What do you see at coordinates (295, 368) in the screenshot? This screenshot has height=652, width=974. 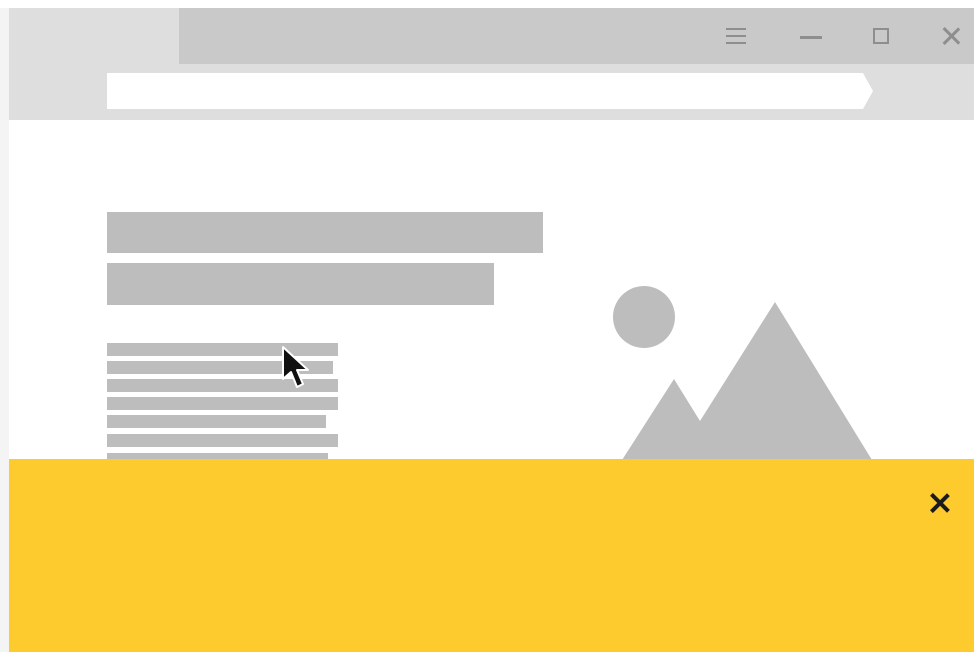 I see `mouse-cursor-icon` at bounding box center [295, 368].